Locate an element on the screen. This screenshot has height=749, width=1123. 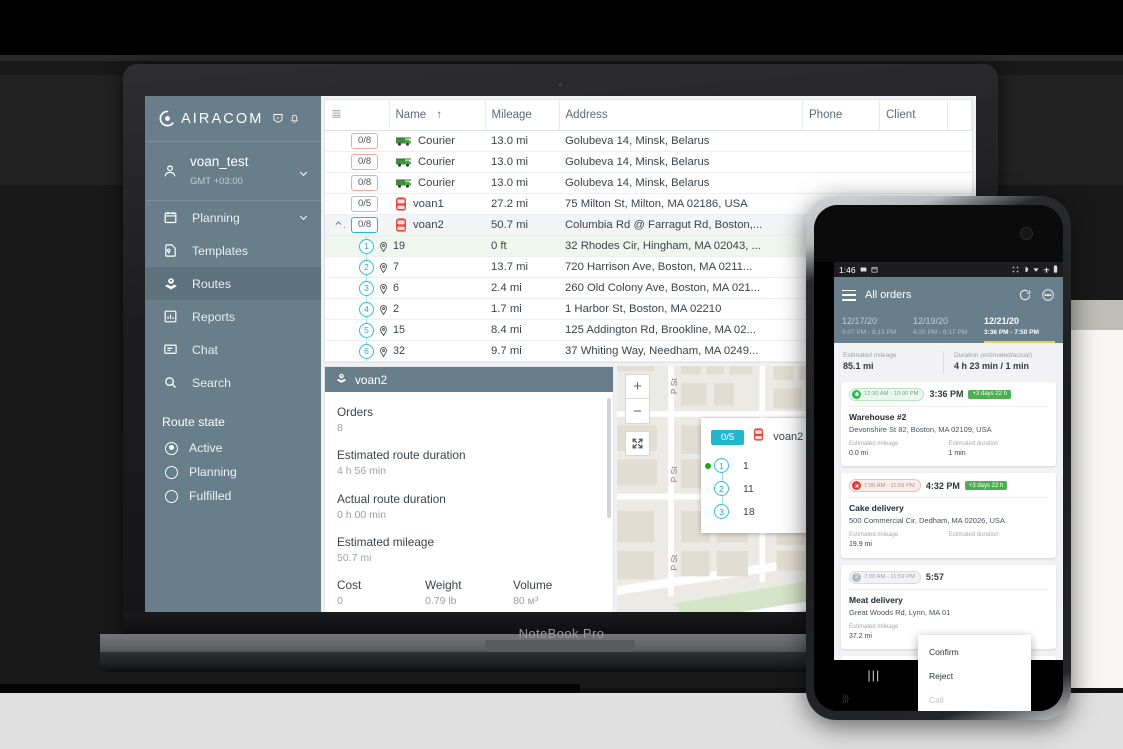
column-header-name: Name ↑ is located at coordinates (437, 115).